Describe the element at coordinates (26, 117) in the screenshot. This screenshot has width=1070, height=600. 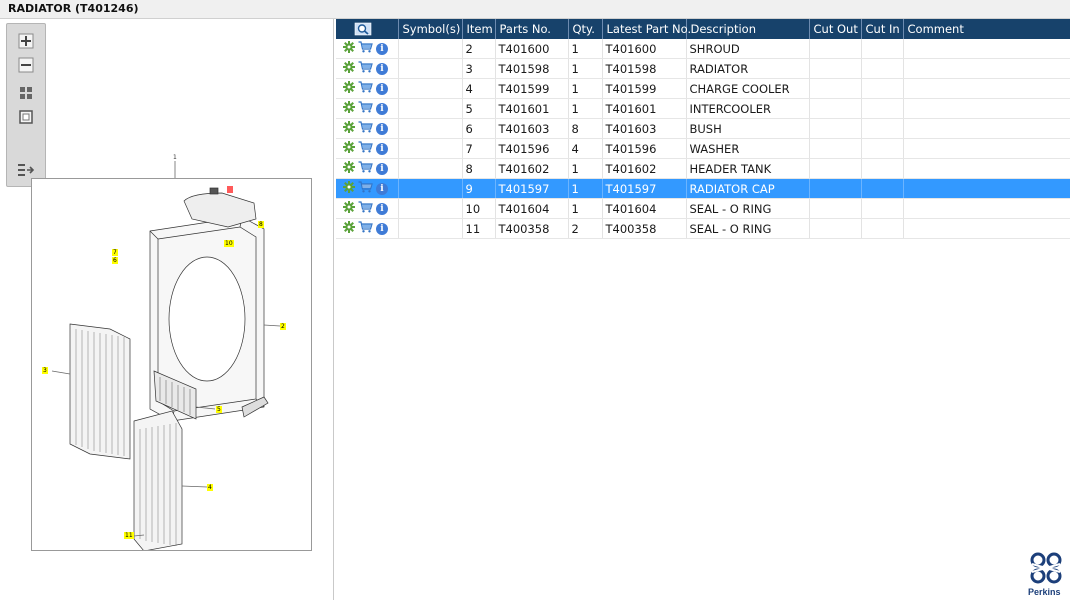
I see `actual-size-button` at that location.